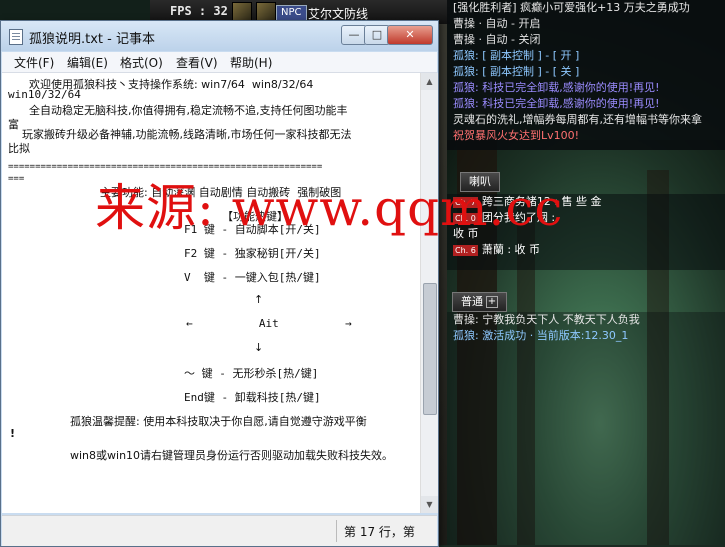 Image resolution: width=725 pixels, height=547 pixels. I want to click on chat-message-text: 孤狼: [ 副本控制 ] - [ 关 ], so click(516, 71).